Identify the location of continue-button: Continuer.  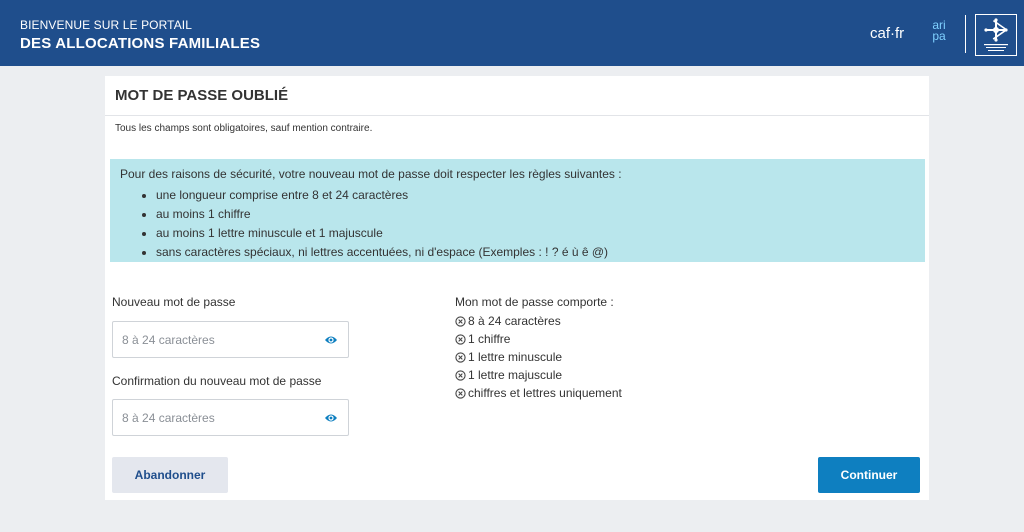
(869, 475).